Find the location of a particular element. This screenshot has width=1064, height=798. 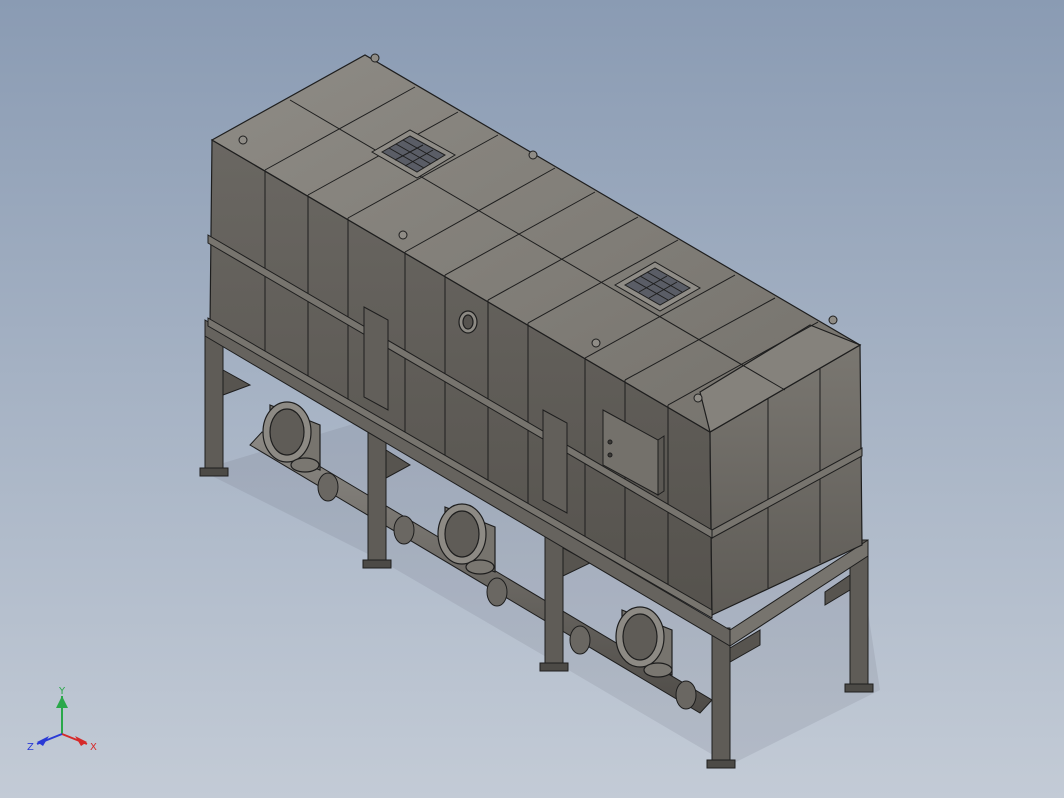

y-axis-arrow is located at coordinates (62, 702).